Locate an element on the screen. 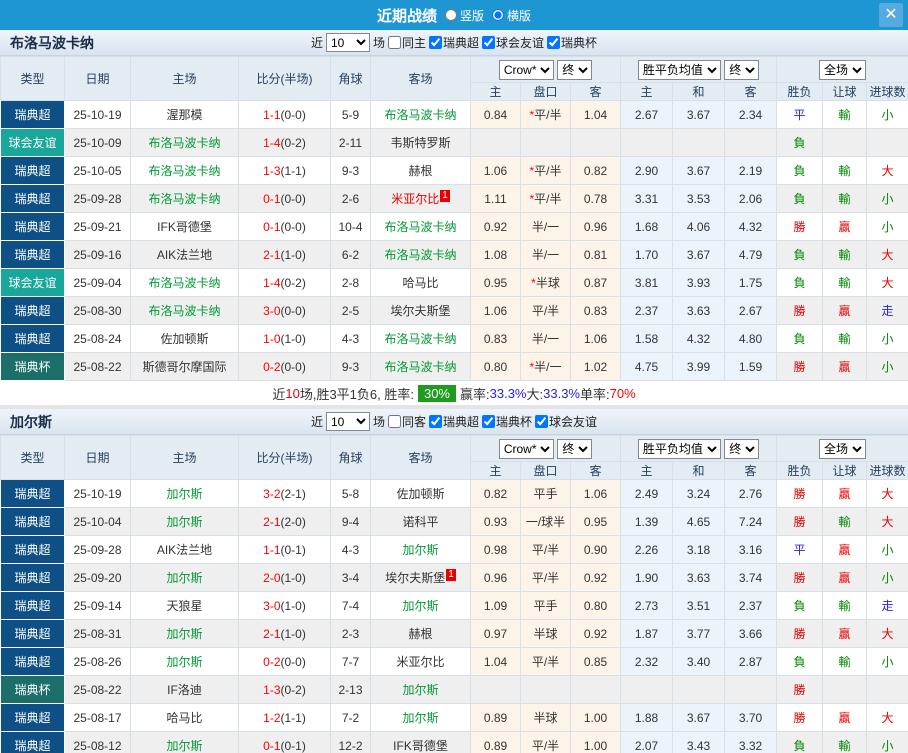  odds-home-cell: 0.84 is located at coordinates (495, 114).